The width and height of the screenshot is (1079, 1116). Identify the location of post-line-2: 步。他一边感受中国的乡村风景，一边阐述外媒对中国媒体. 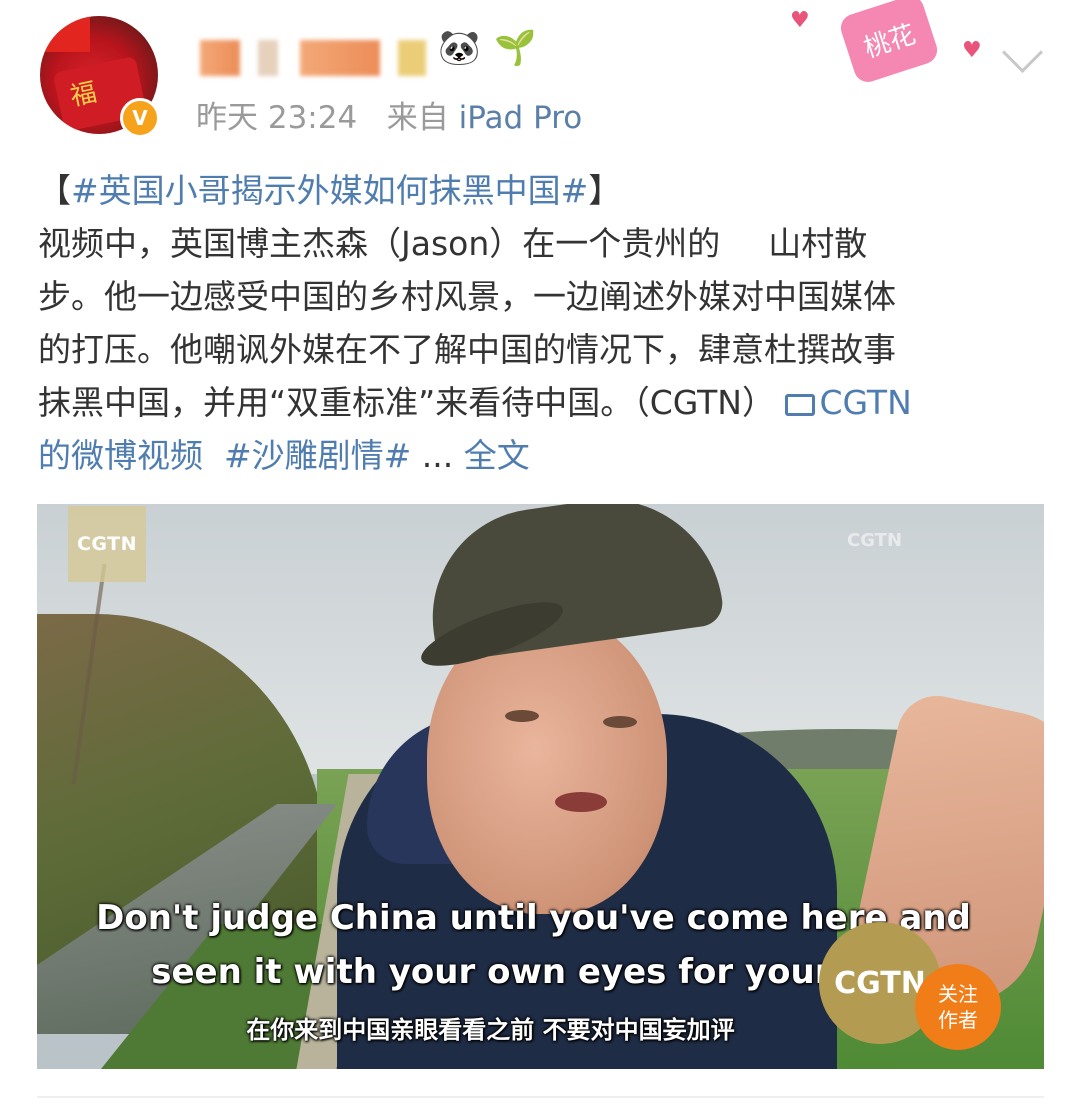
(467, 296).